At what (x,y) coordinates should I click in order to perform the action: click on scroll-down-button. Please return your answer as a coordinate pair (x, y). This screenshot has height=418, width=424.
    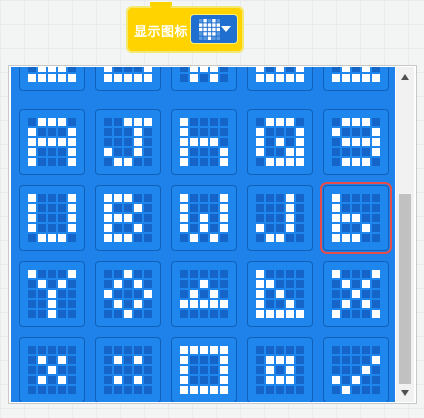
    Looking at the image, I should click on (405, 393).